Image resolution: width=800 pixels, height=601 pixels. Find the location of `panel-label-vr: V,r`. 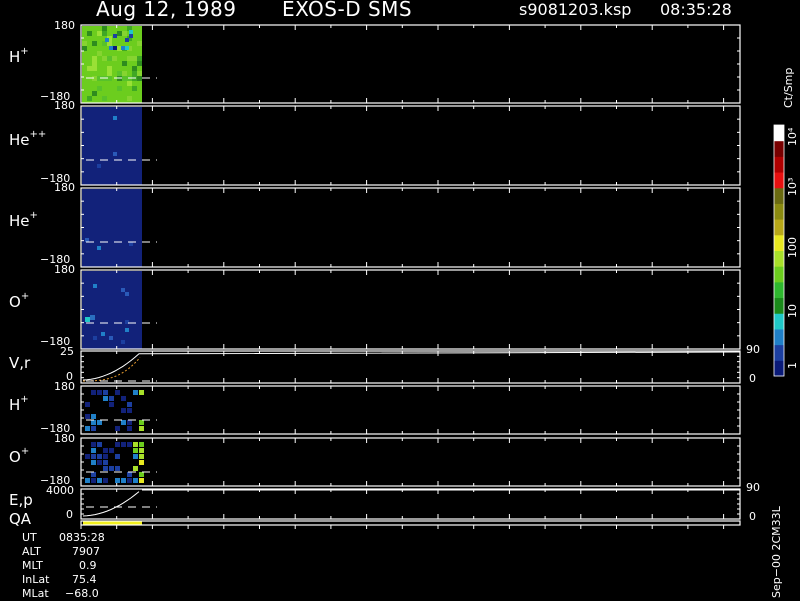

panel-label-vr: V,r is located at coordinates (20, 363).